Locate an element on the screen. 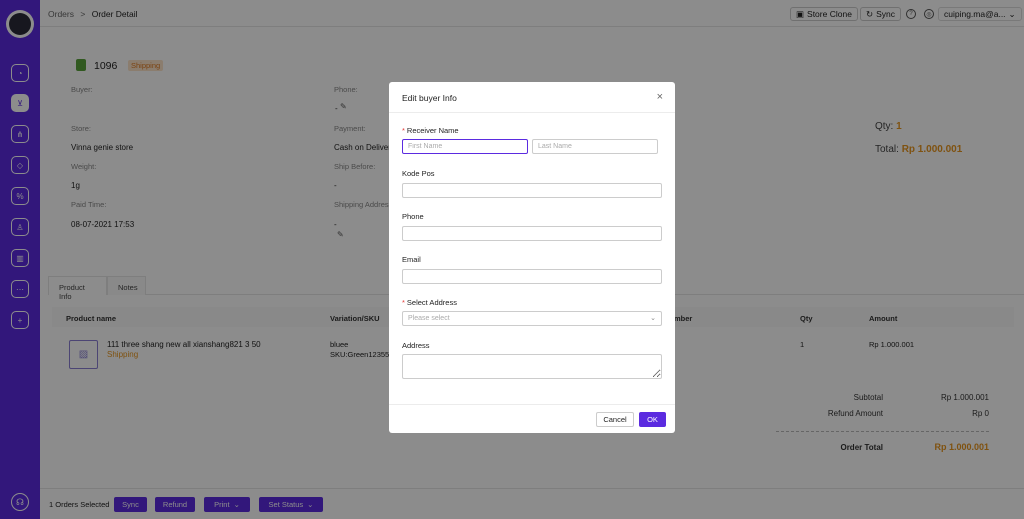  modal-title: Edit buyer Info is located at coordinates (429, 98).